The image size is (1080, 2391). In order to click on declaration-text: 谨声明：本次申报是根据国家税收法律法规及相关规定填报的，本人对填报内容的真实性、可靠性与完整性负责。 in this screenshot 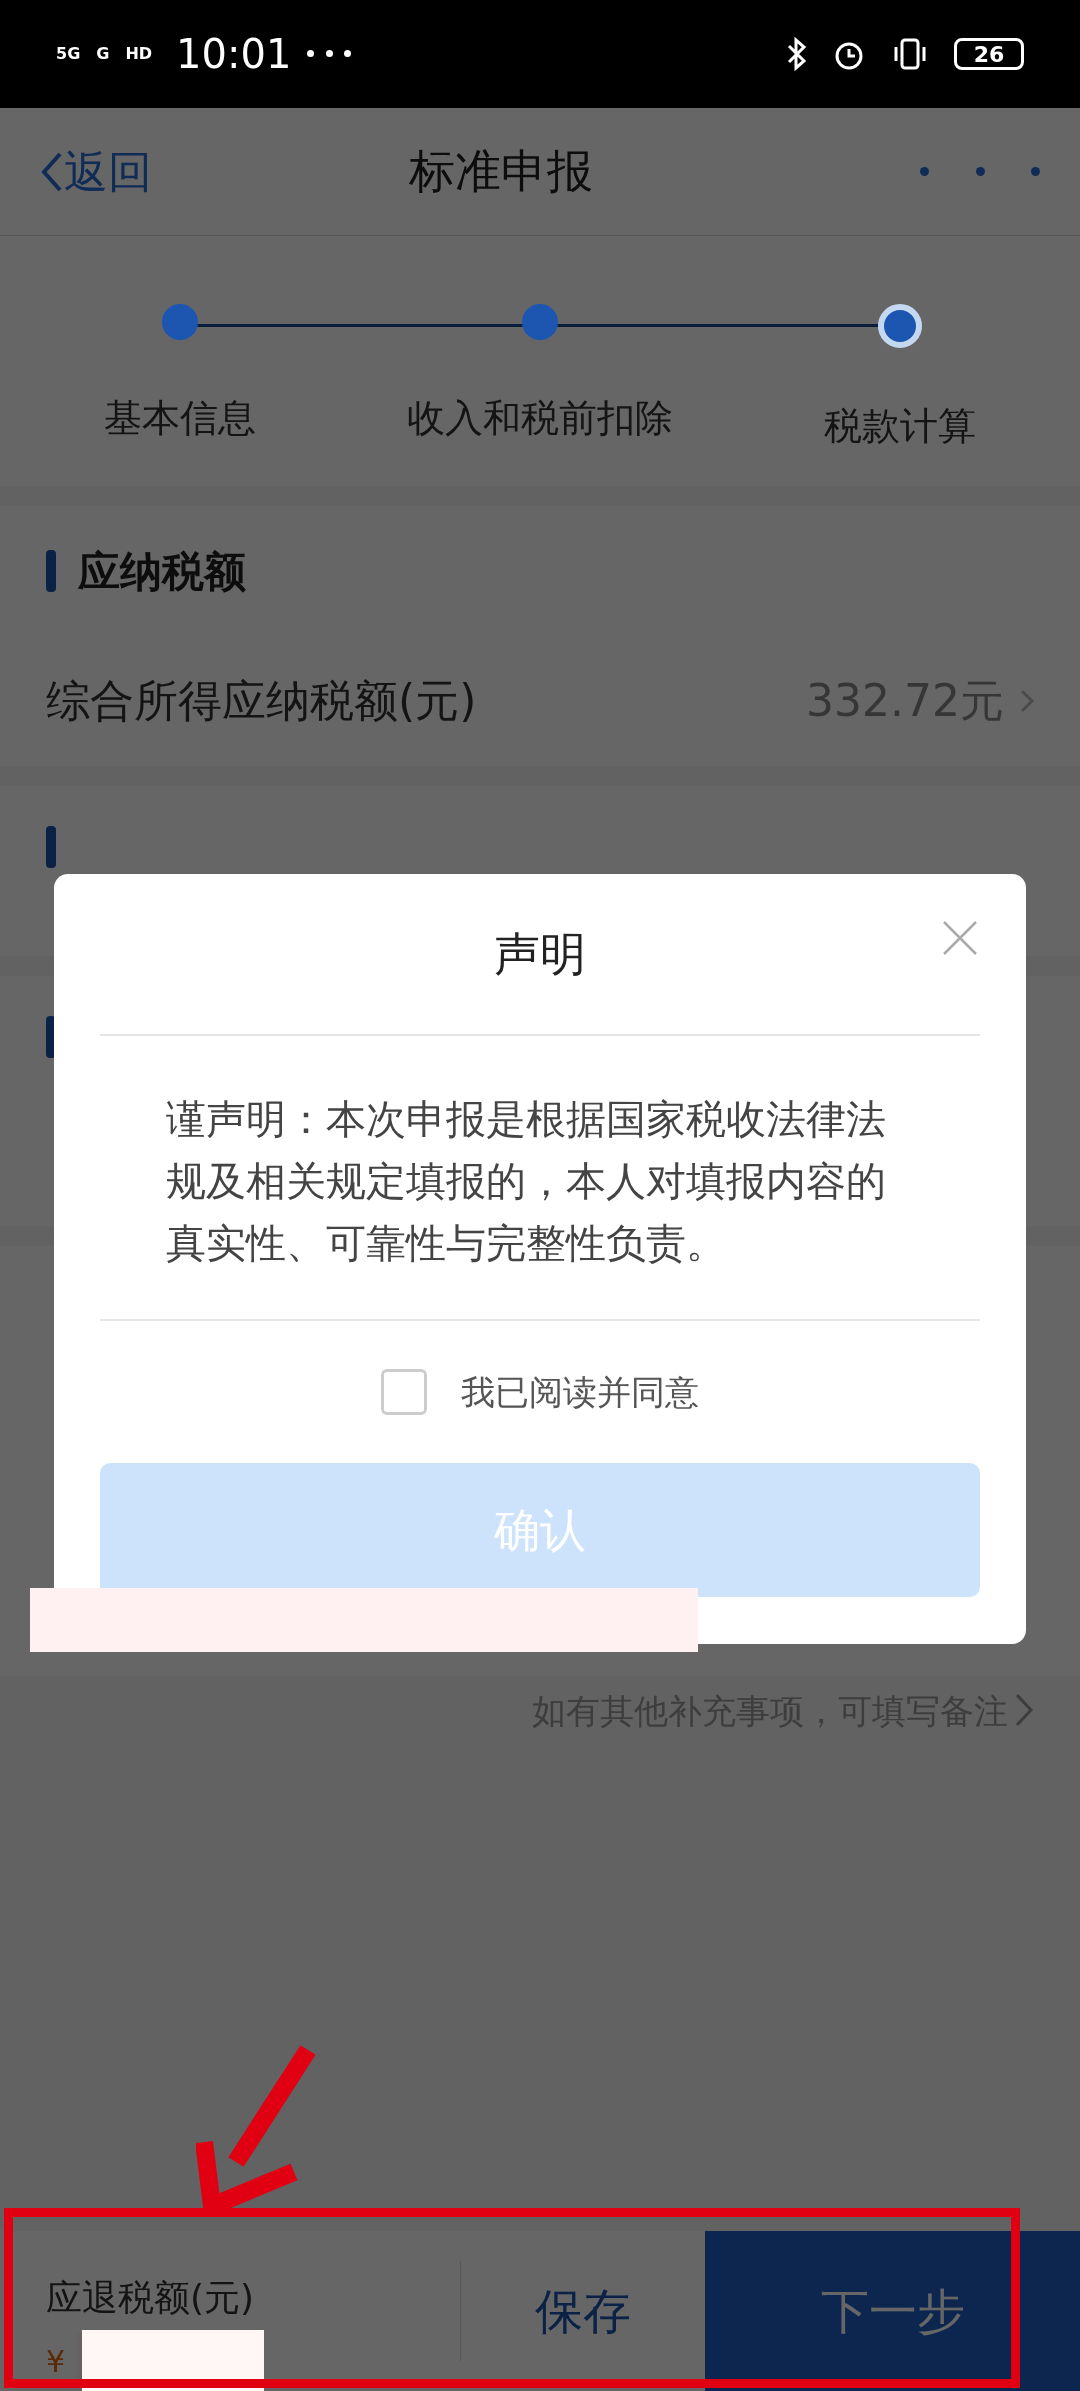, I will do `click(540, 1178)`.